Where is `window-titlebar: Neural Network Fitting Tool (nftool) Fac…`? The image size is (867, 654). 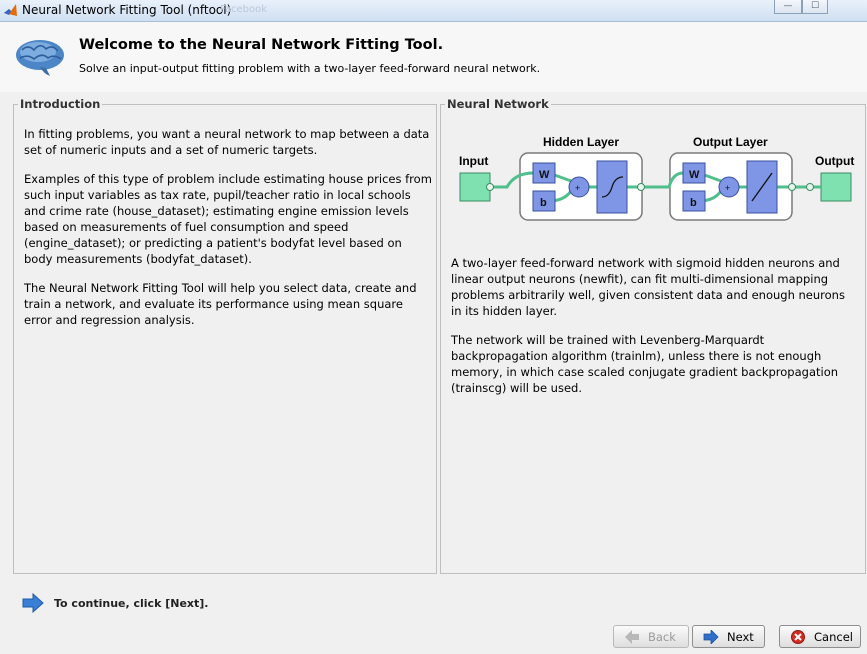 window-titlebar: Neural Network Fitting Tool (nftool) Fac… is located at coordinates (433, 11).